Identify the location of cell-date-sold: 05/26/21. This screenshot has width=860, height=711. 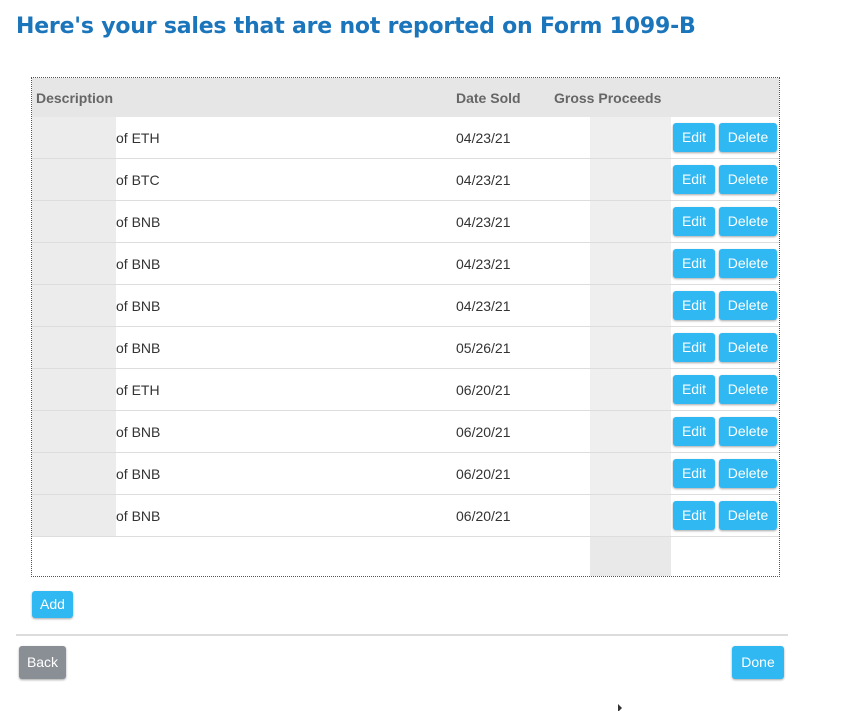
(483, 348).